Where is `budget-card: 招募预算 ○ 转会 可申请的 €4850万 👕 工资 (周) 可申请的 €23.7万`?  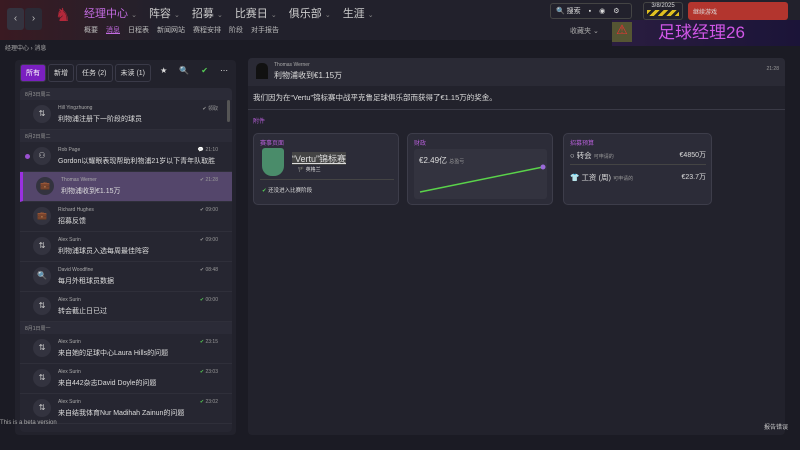
budget-card: 招募预算 ○ 转会 可申请的 €4850万 👕 工资 (周) 可申请的 €23.7万 is located at coordinates (637, 169).